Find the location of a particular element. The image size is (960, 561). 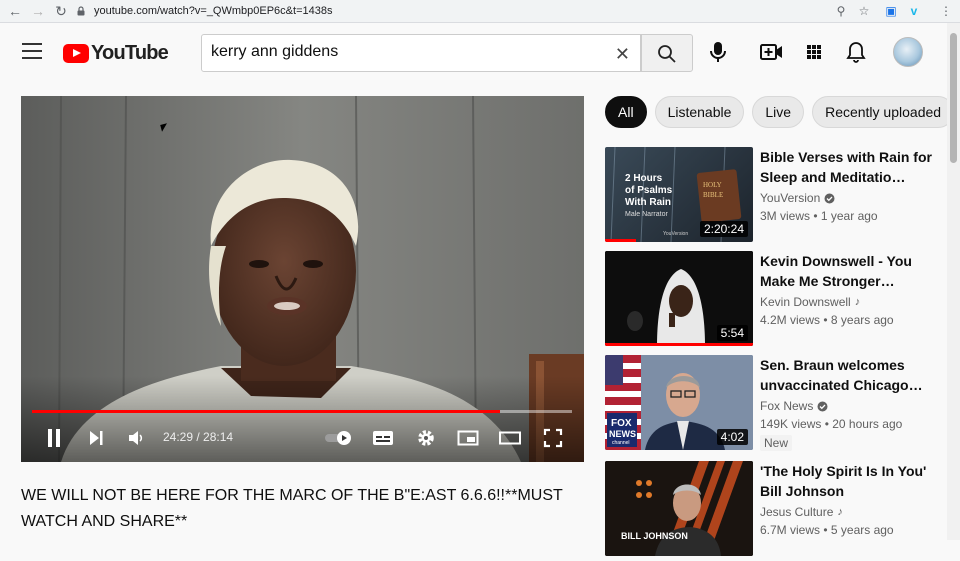

miniplayer-button is located at coordinates (468, 438).